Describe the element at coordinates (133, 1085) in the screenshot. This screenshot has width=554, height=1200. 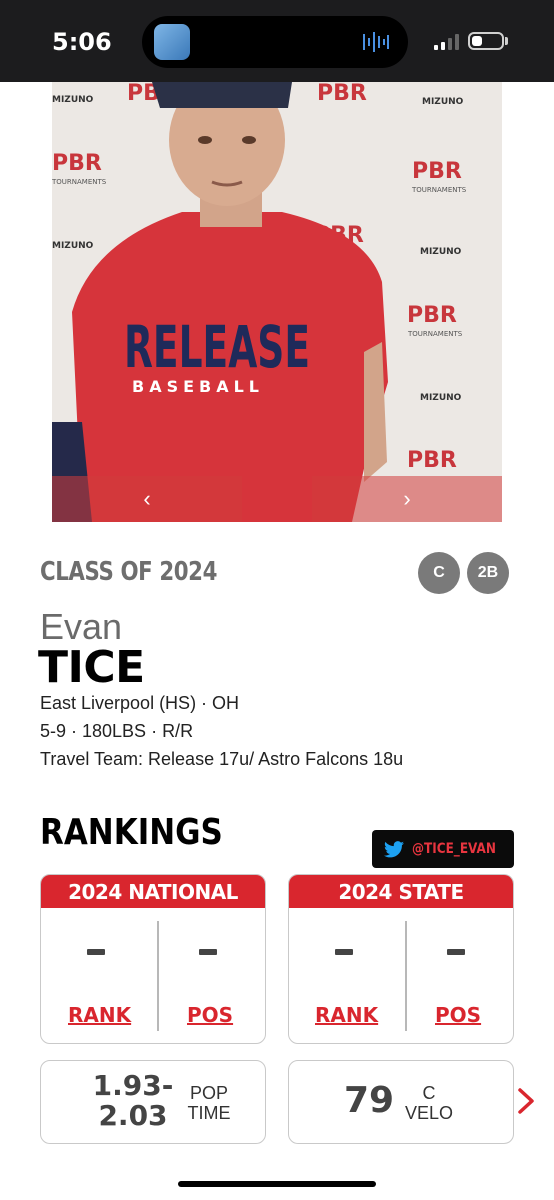
I see `pop-time-value-line1: 1.93-` at that location.